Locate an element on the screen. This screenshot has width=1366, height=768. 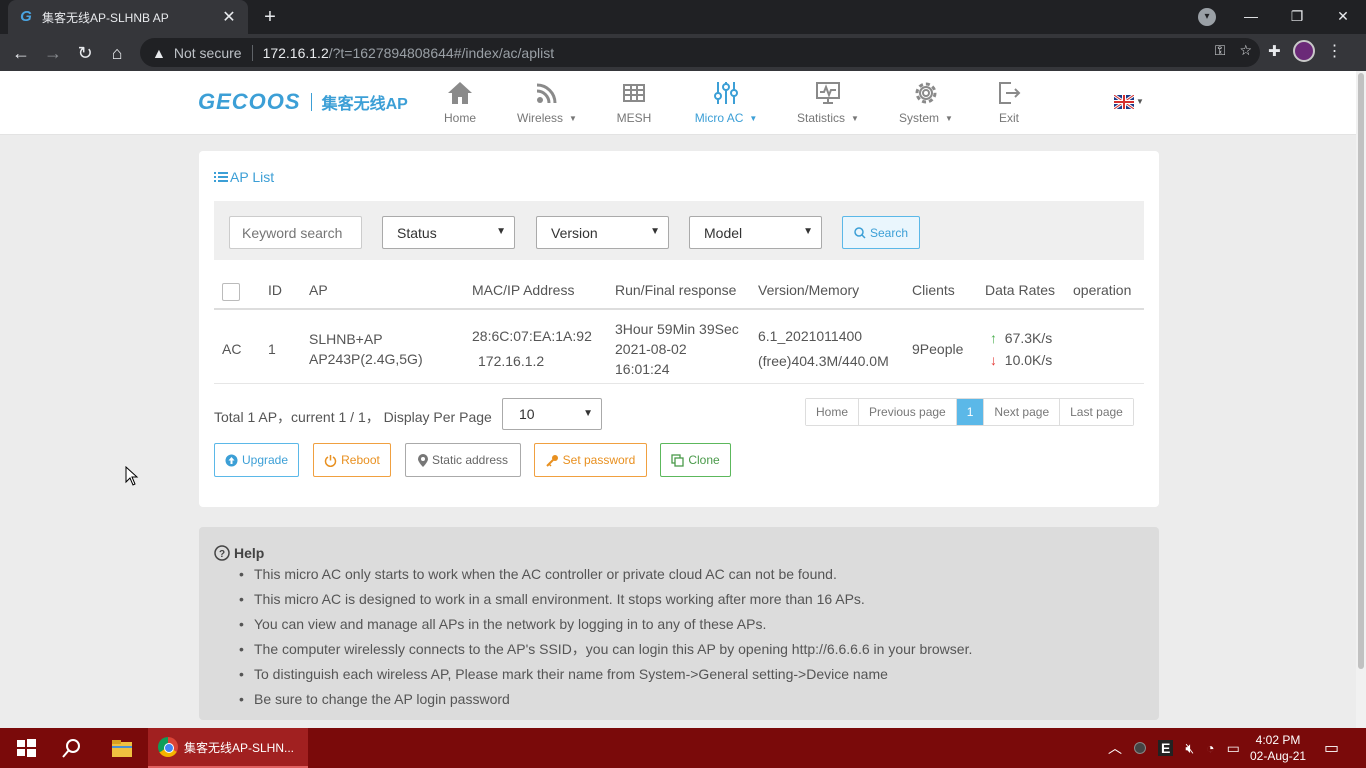
select-all-checkbox is located at coordinates (231, 292).